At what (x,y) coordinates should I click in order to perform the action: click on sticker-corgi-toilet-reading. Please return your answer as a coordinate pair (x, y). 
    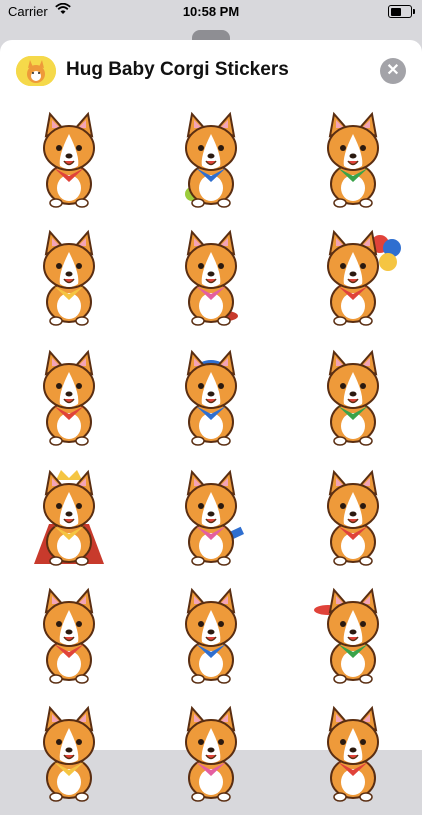
    Looking at the image, I should click on (69, 279).